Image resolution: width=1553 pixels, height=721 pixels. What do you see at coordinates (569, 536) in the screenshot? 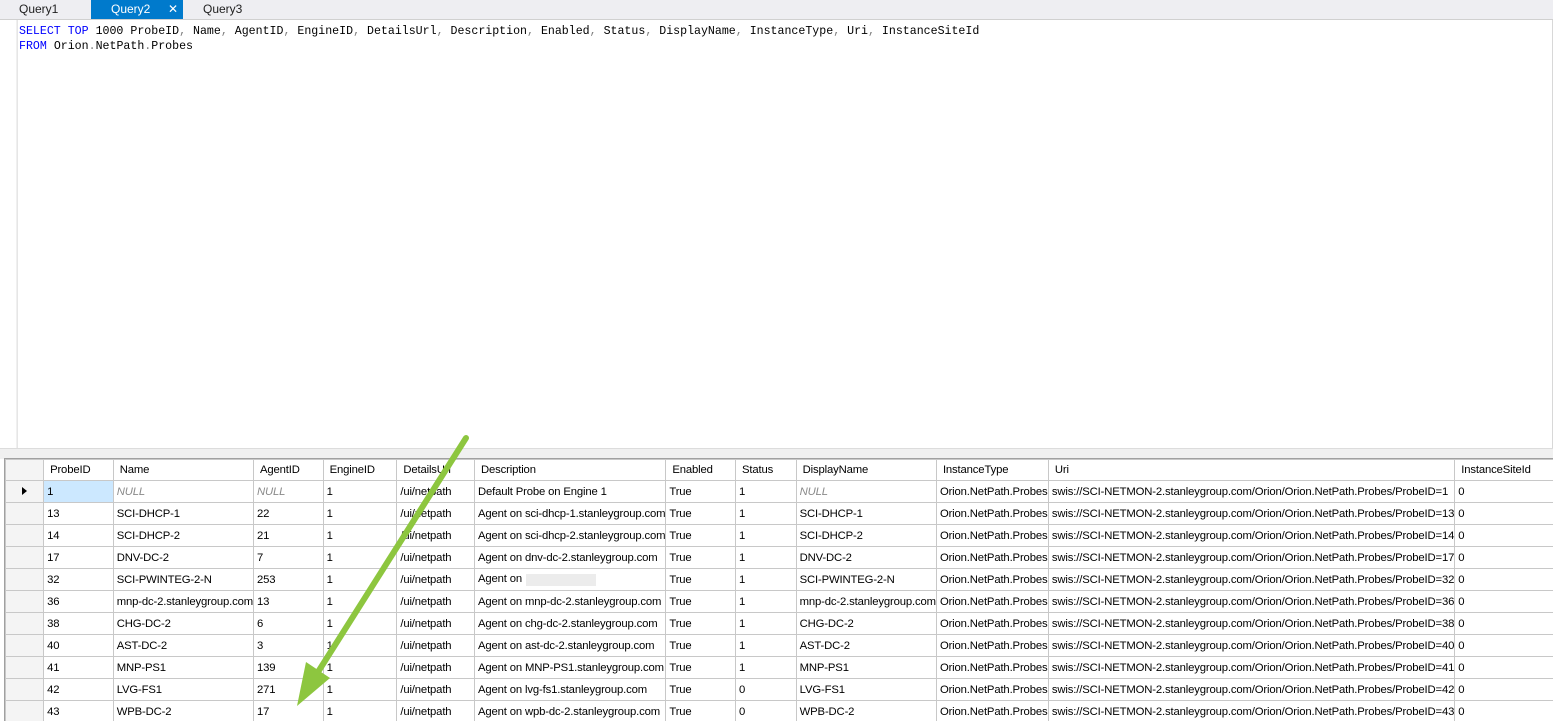
I see `table-cell: Agent on sci-dhcp-2.stanleygroup.com` at bounding box center [569, 536].